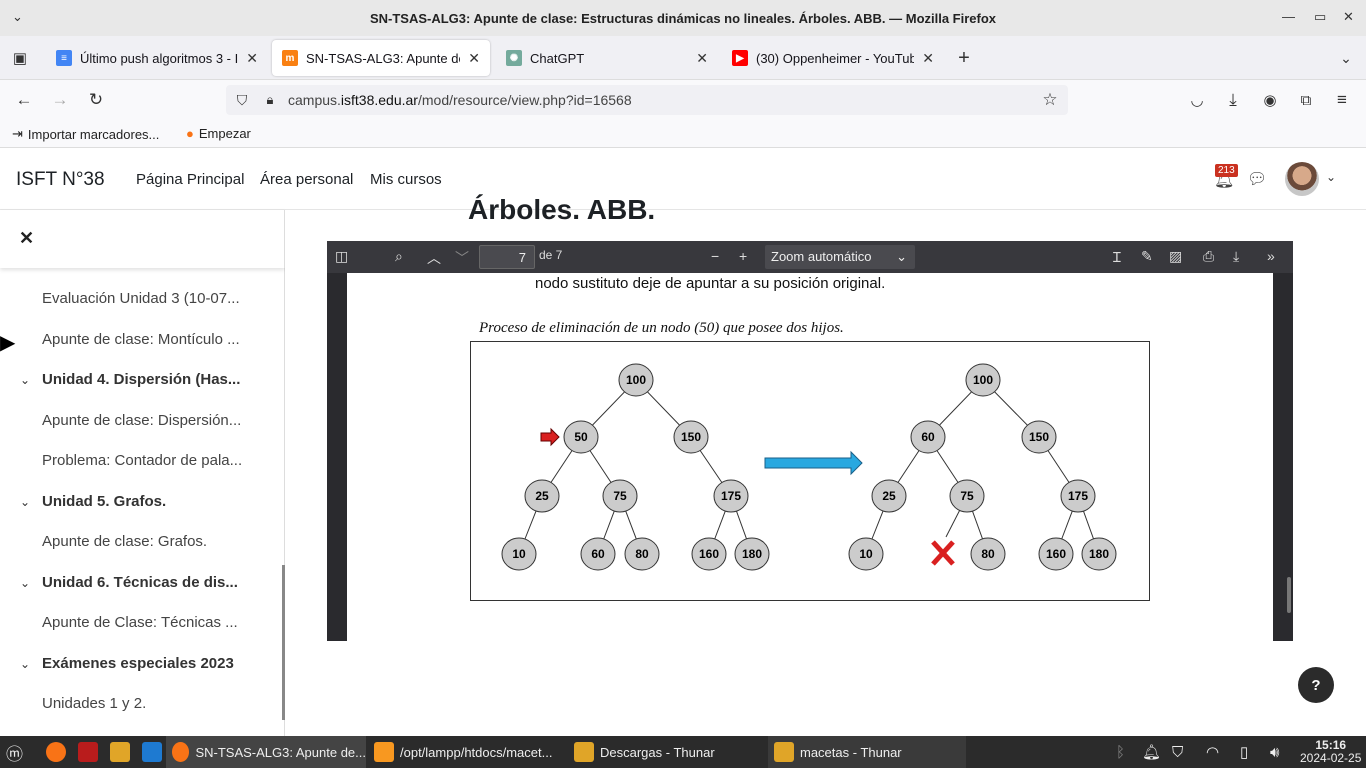  What do you see at coordinates (507, 257) in the screenshot?
I see `page-number-input: 7` at bounding box center [507, 257].